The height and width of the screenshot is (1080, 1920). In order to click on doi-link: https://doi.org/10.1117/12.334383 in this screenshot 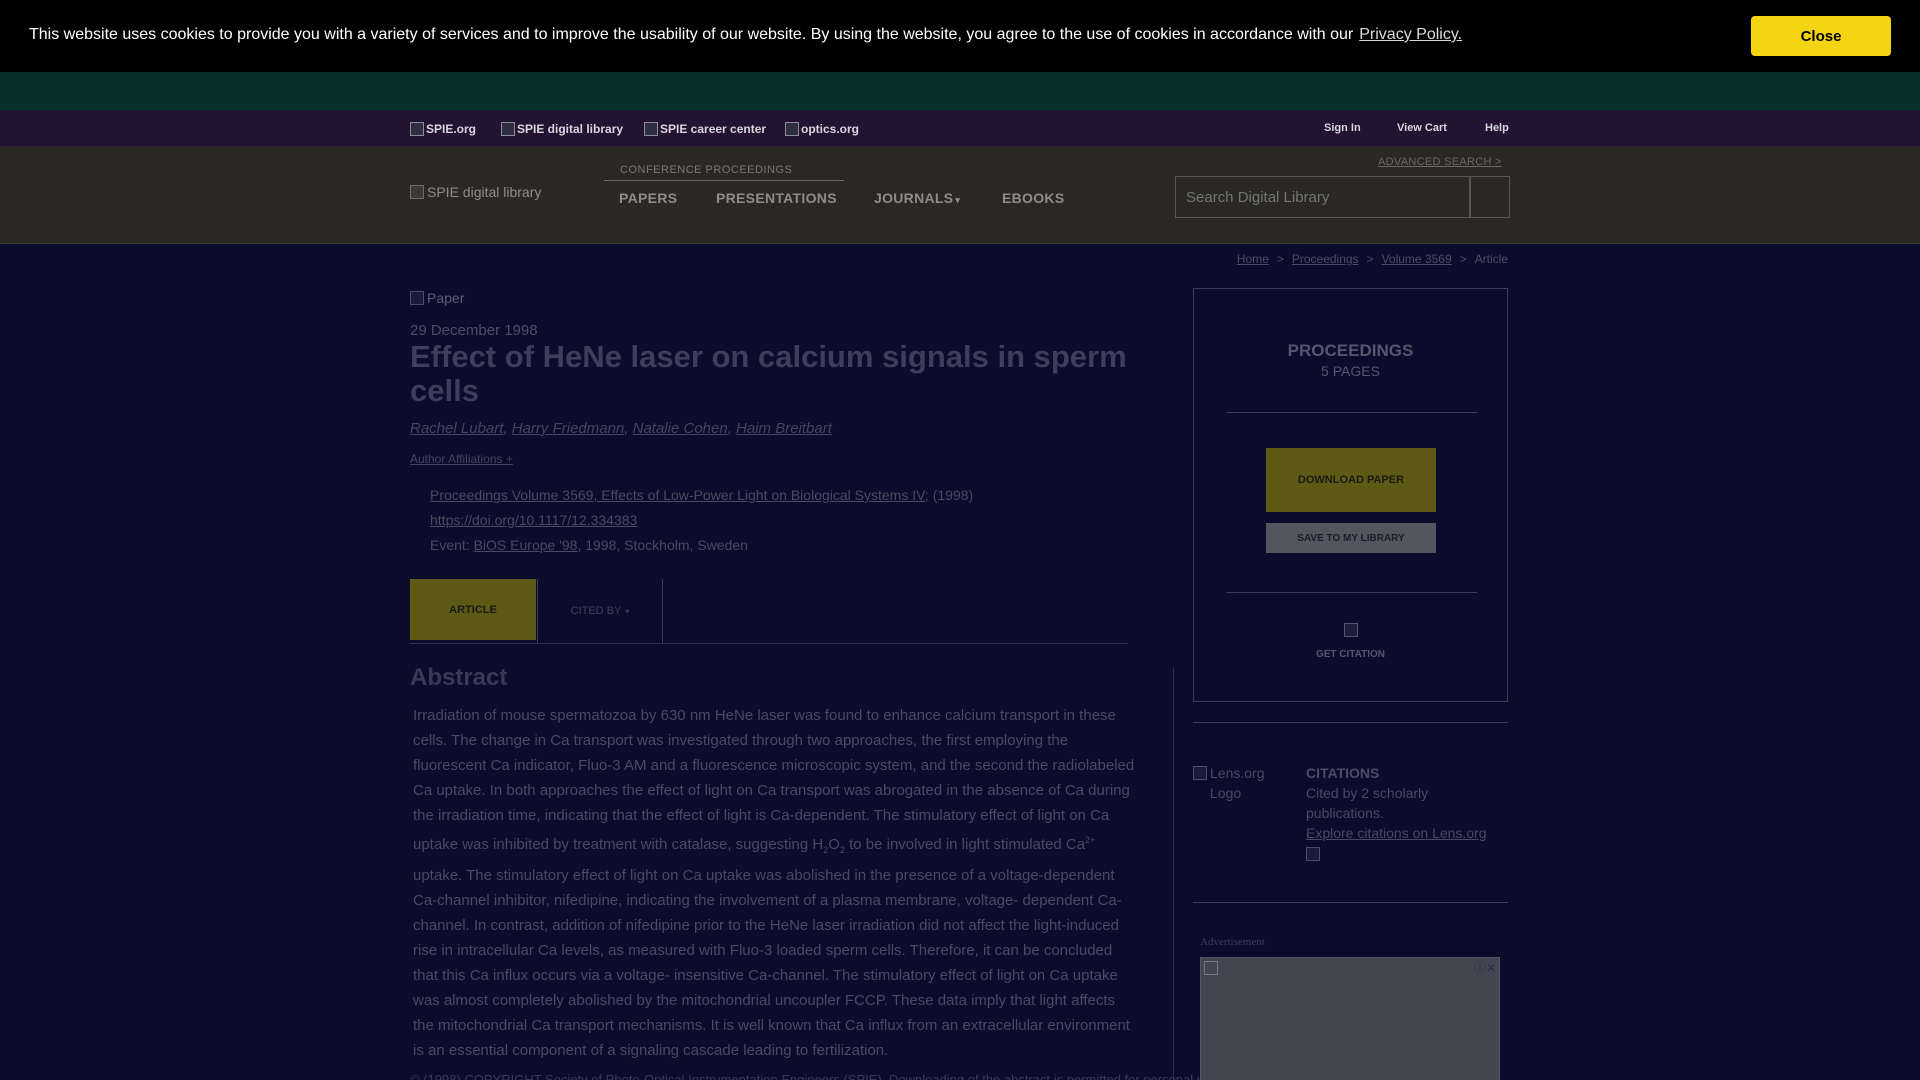, I will do `click(533, 520)`.